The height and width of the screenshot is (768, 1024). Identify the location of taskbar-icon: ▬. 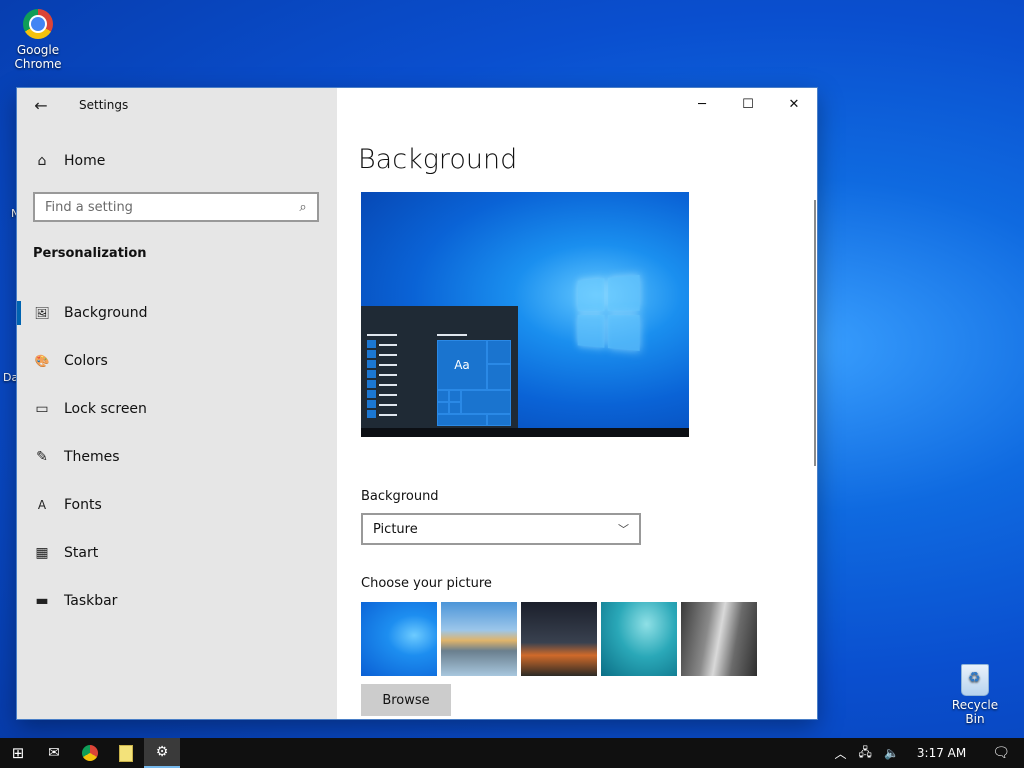
(42, 601).